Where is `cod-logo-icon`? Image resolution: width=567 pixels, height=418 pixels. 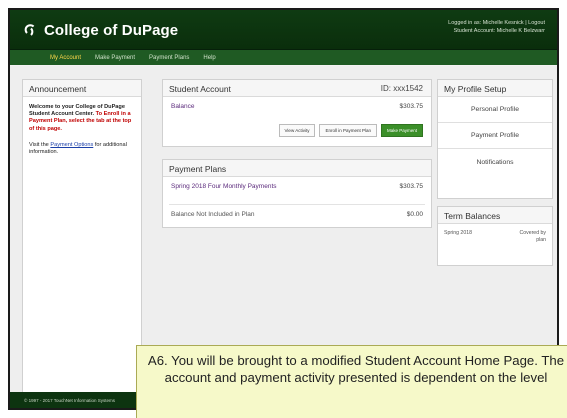
cod-logo-icon is located at coordinates (31, 30).